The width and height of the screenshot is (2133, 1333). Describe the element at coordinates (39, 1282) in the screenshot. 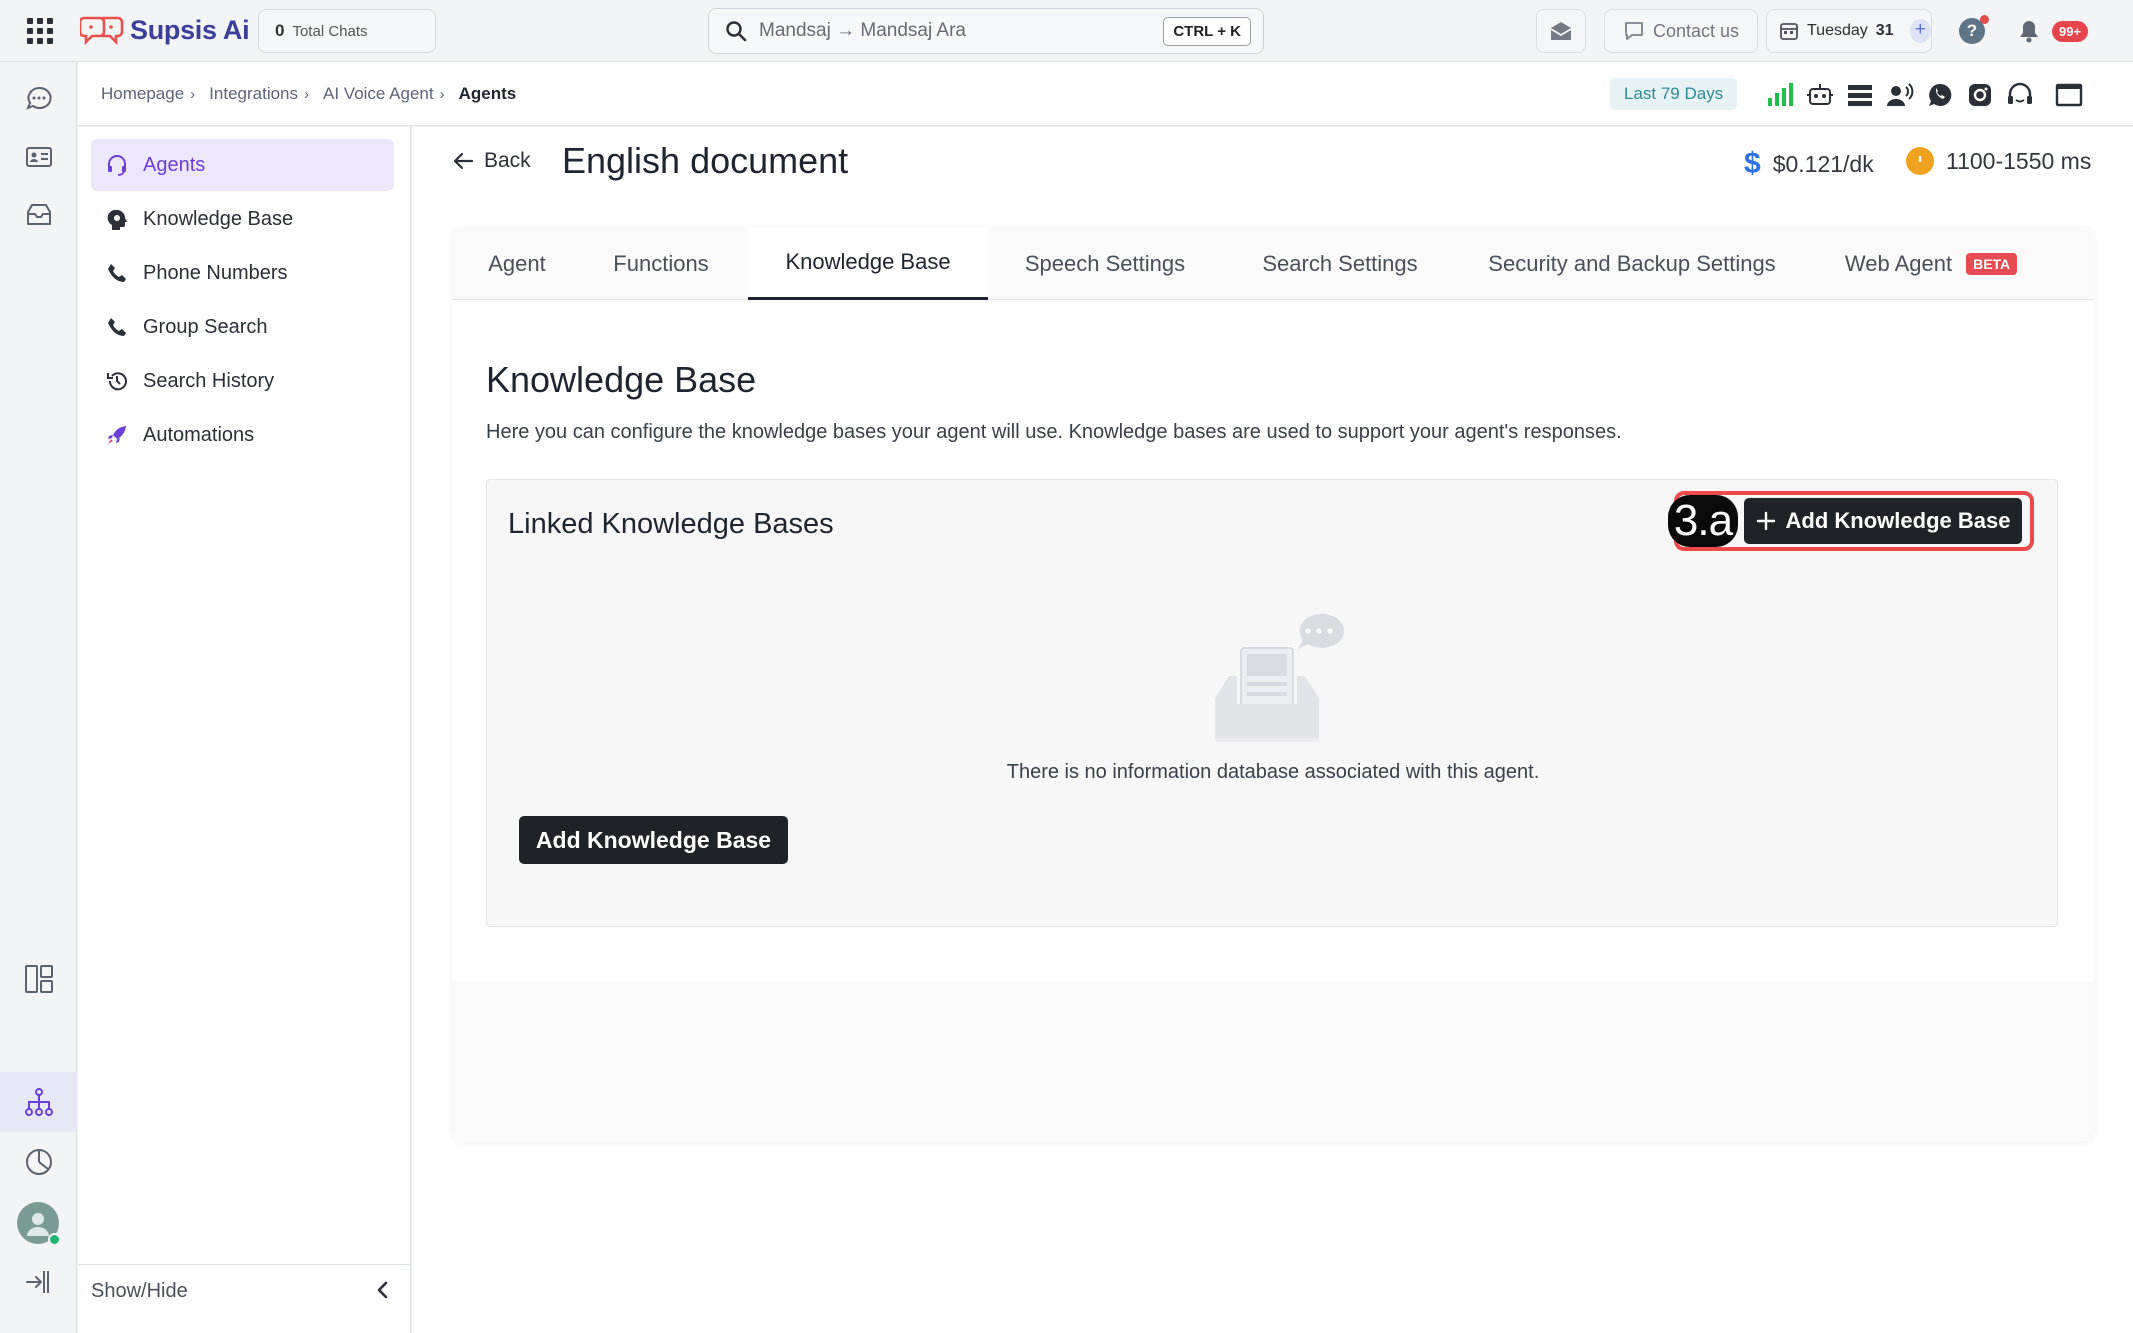

I see `logout-icon` at that location.